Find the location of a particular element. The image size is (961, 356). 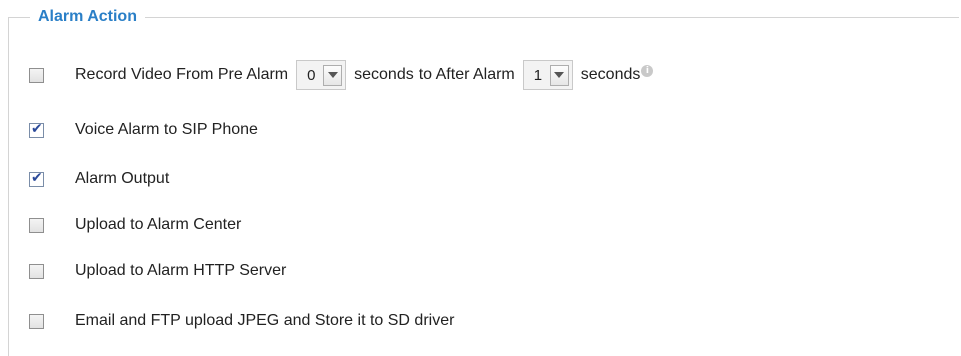

info-icon: i is located at coordinates (647, 71).